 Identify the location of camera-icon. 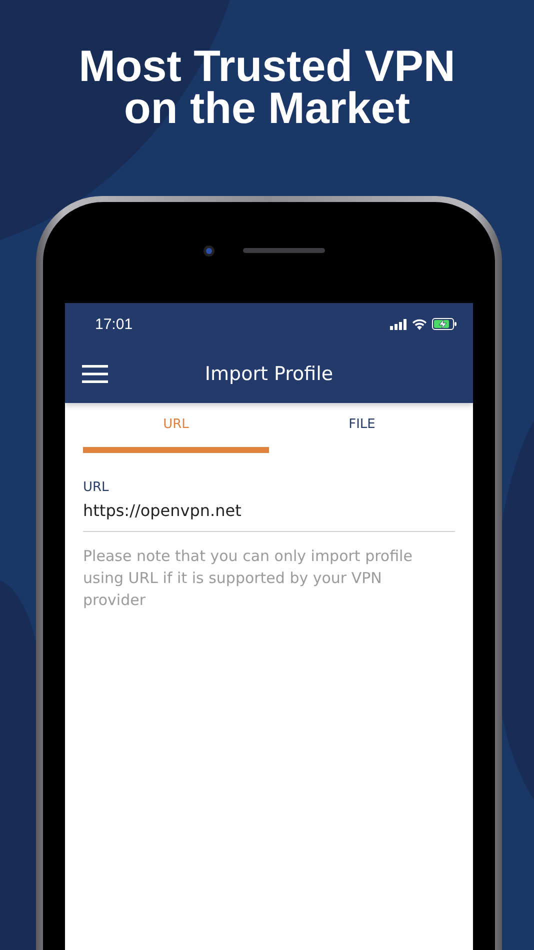
(209, 251).